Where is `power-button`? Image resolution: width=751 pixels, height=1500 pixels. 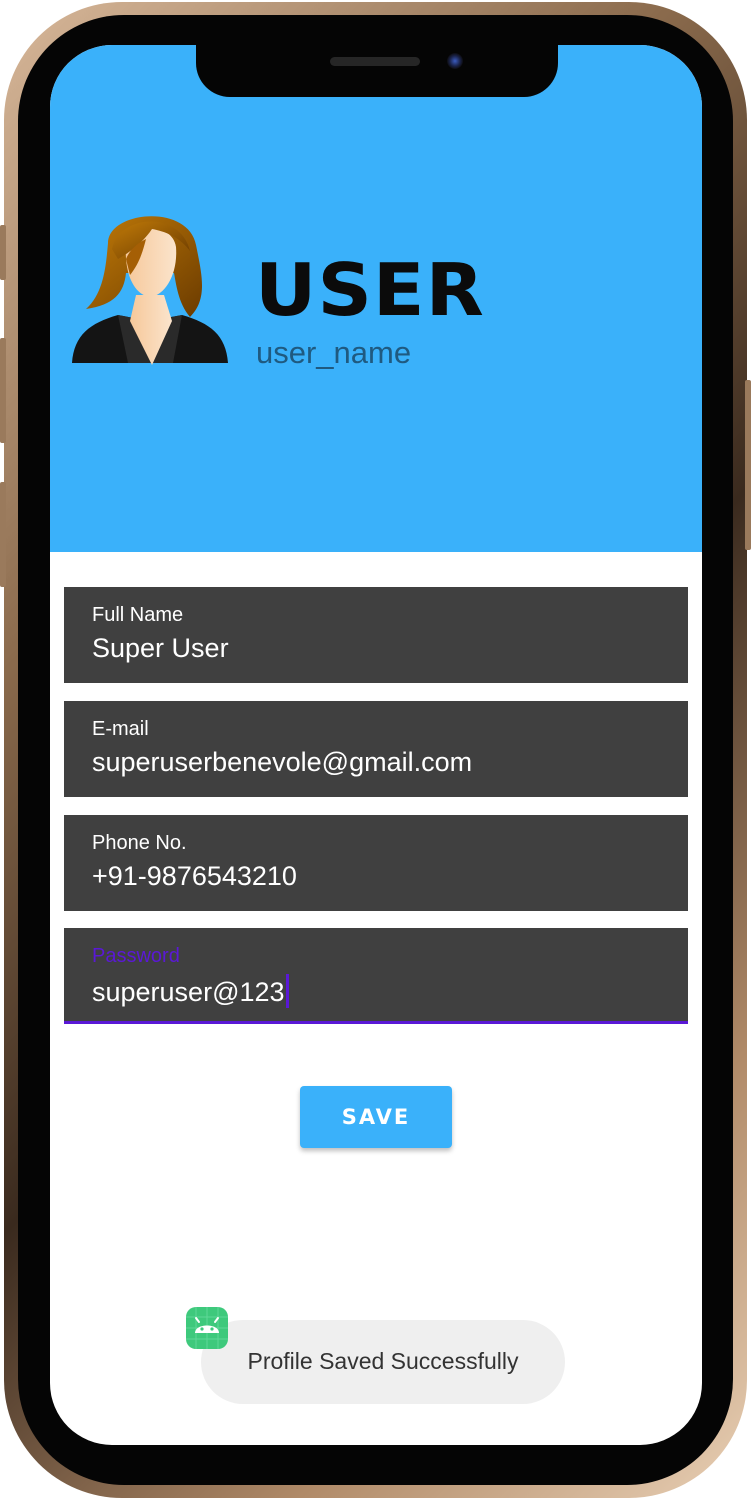 power-button is located at coordinates (748, 465).